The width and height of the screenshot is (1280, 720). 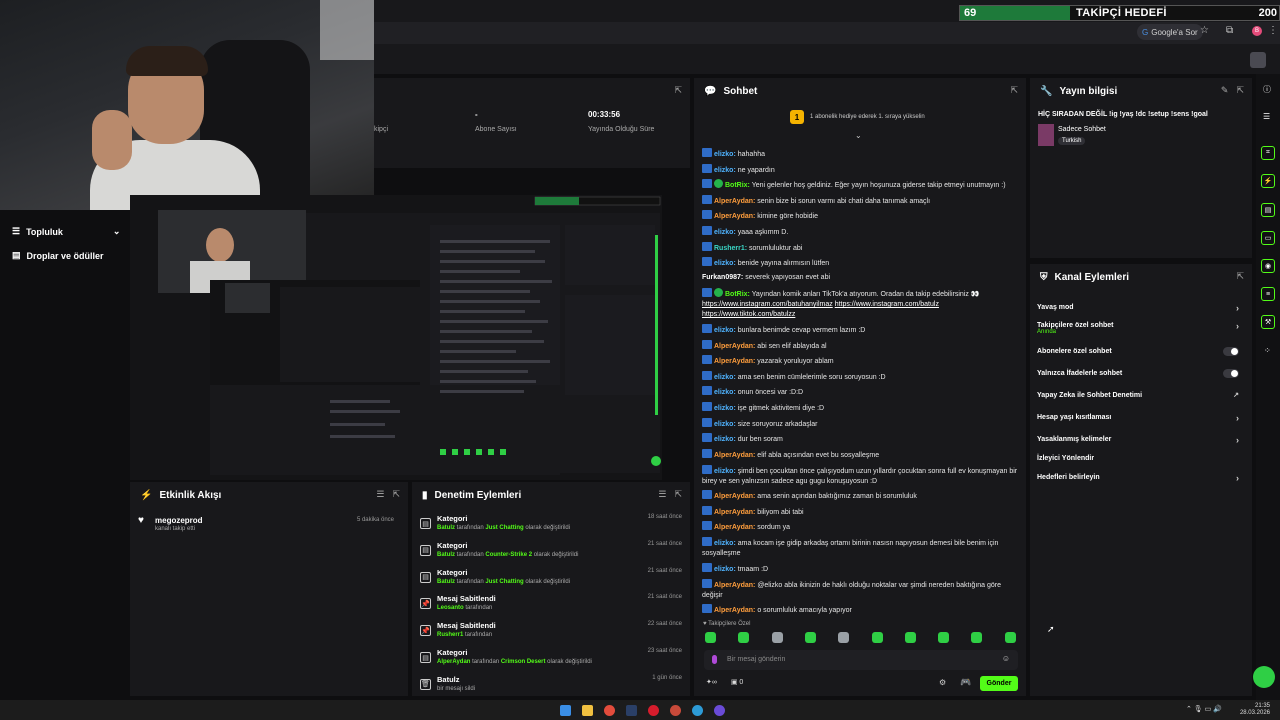 What do you see at coordinates (1142, 478) in the screenshot?
I see `channel-action-item: Hedefleri belirleyin ›` at bounding box center [1142, 478].